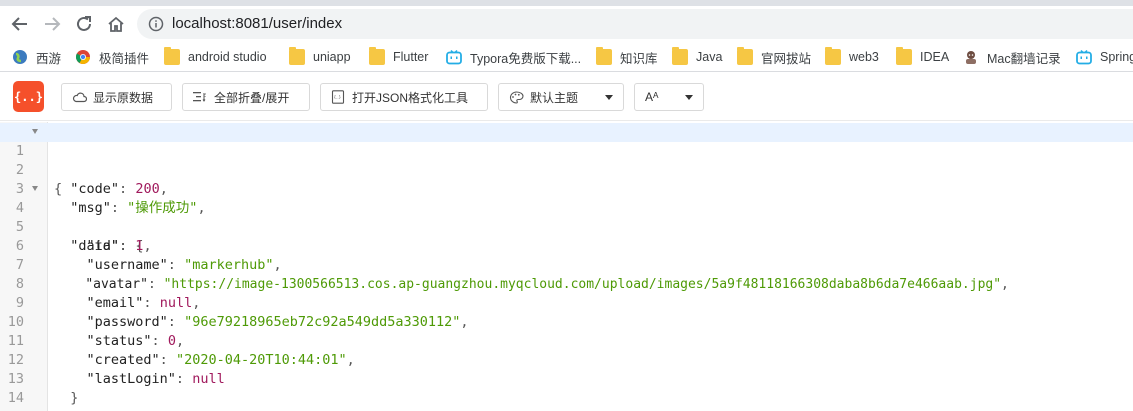 This screenshot has height=411, width=1133. What do you see at coordinates (669, 97) in the screenshot?
I see `font-size-select: Aᴬ` at bounding box center [669, 97].